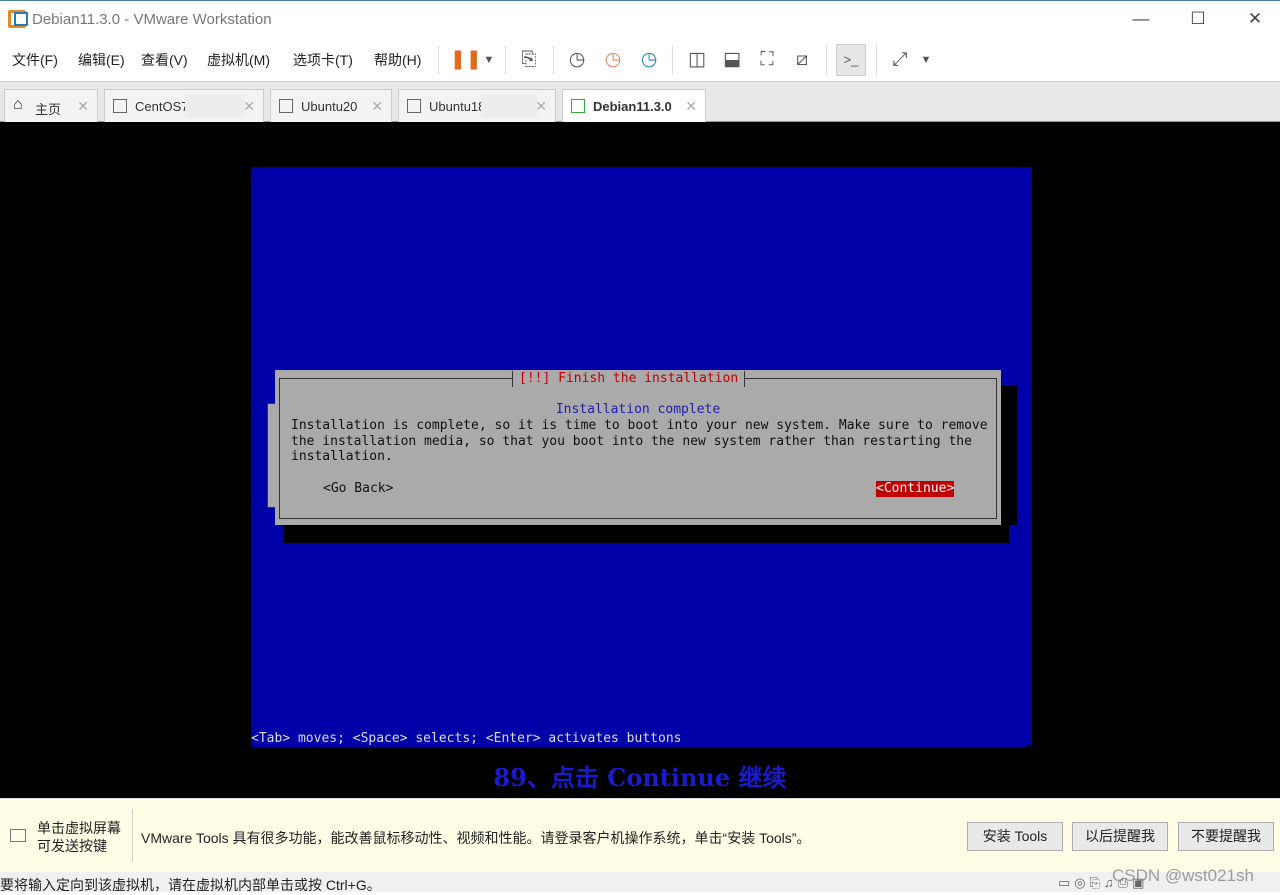 This screenshot has width=1280, height=895. What do you see at coordinates (1120, 836) in the screenshot?
I see `remind-later-button: 以后提醒我` at bounding box center [1120, 836].